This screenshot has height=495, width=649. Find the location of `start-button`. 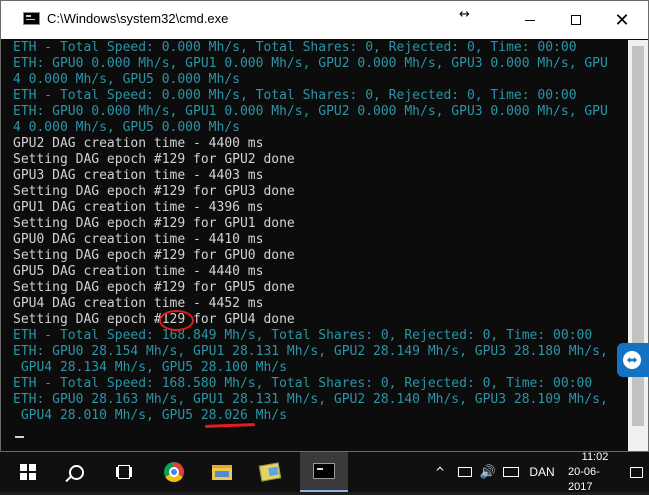

start-button is located at coordinates (28, 472).